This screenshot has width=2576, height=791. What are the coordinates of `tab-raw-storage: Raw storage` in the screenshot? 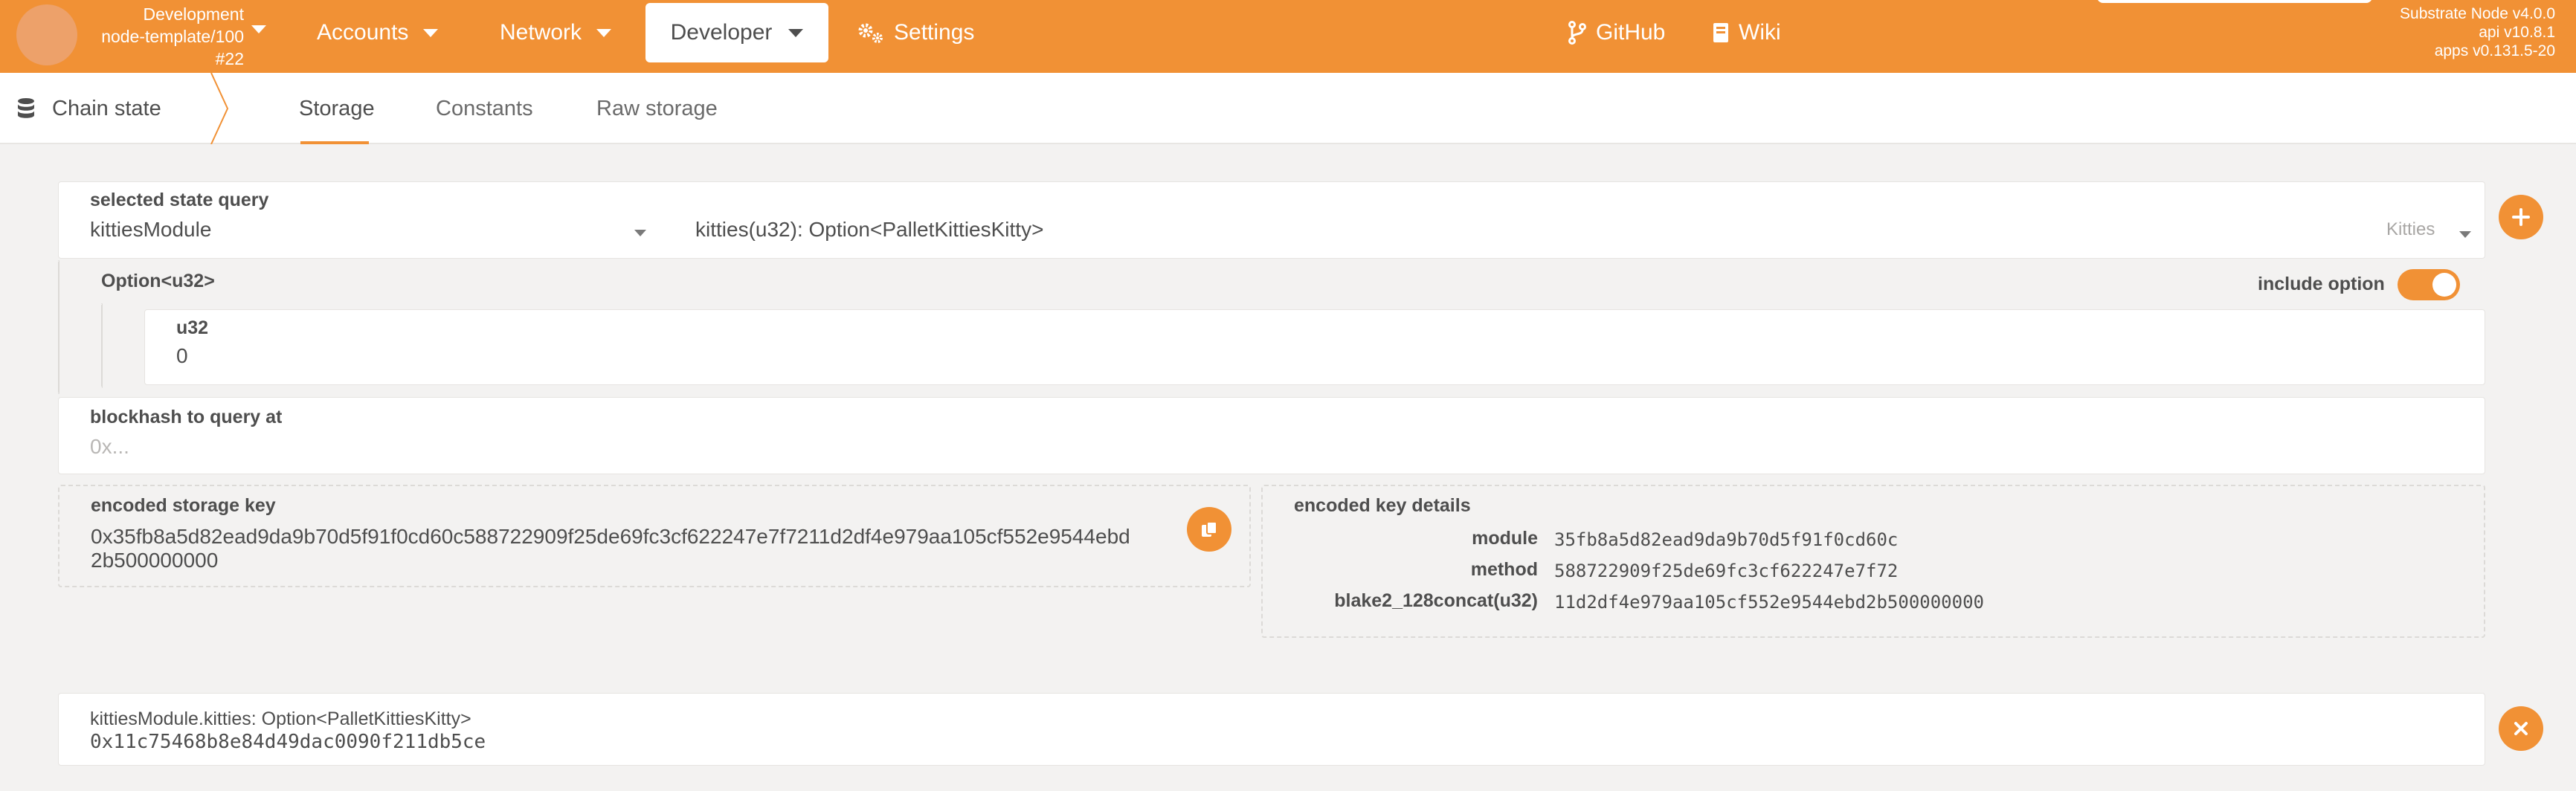 It's located at (657, 109).